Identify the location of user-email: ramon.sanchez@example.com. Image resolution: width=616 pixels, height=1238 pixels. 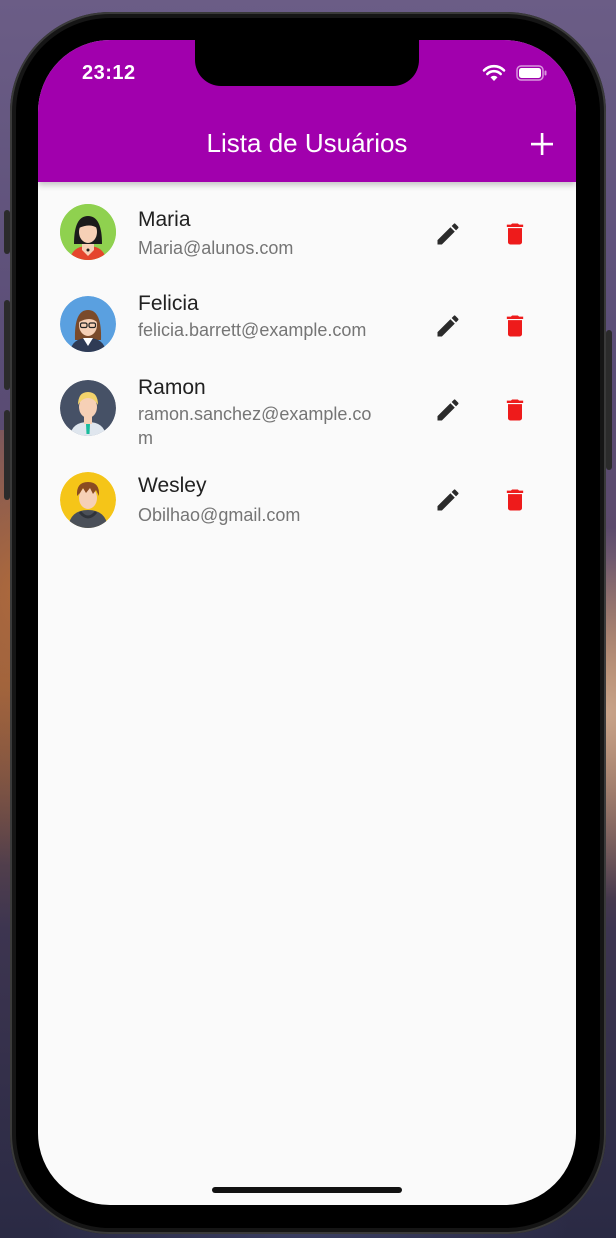
(255, 426).